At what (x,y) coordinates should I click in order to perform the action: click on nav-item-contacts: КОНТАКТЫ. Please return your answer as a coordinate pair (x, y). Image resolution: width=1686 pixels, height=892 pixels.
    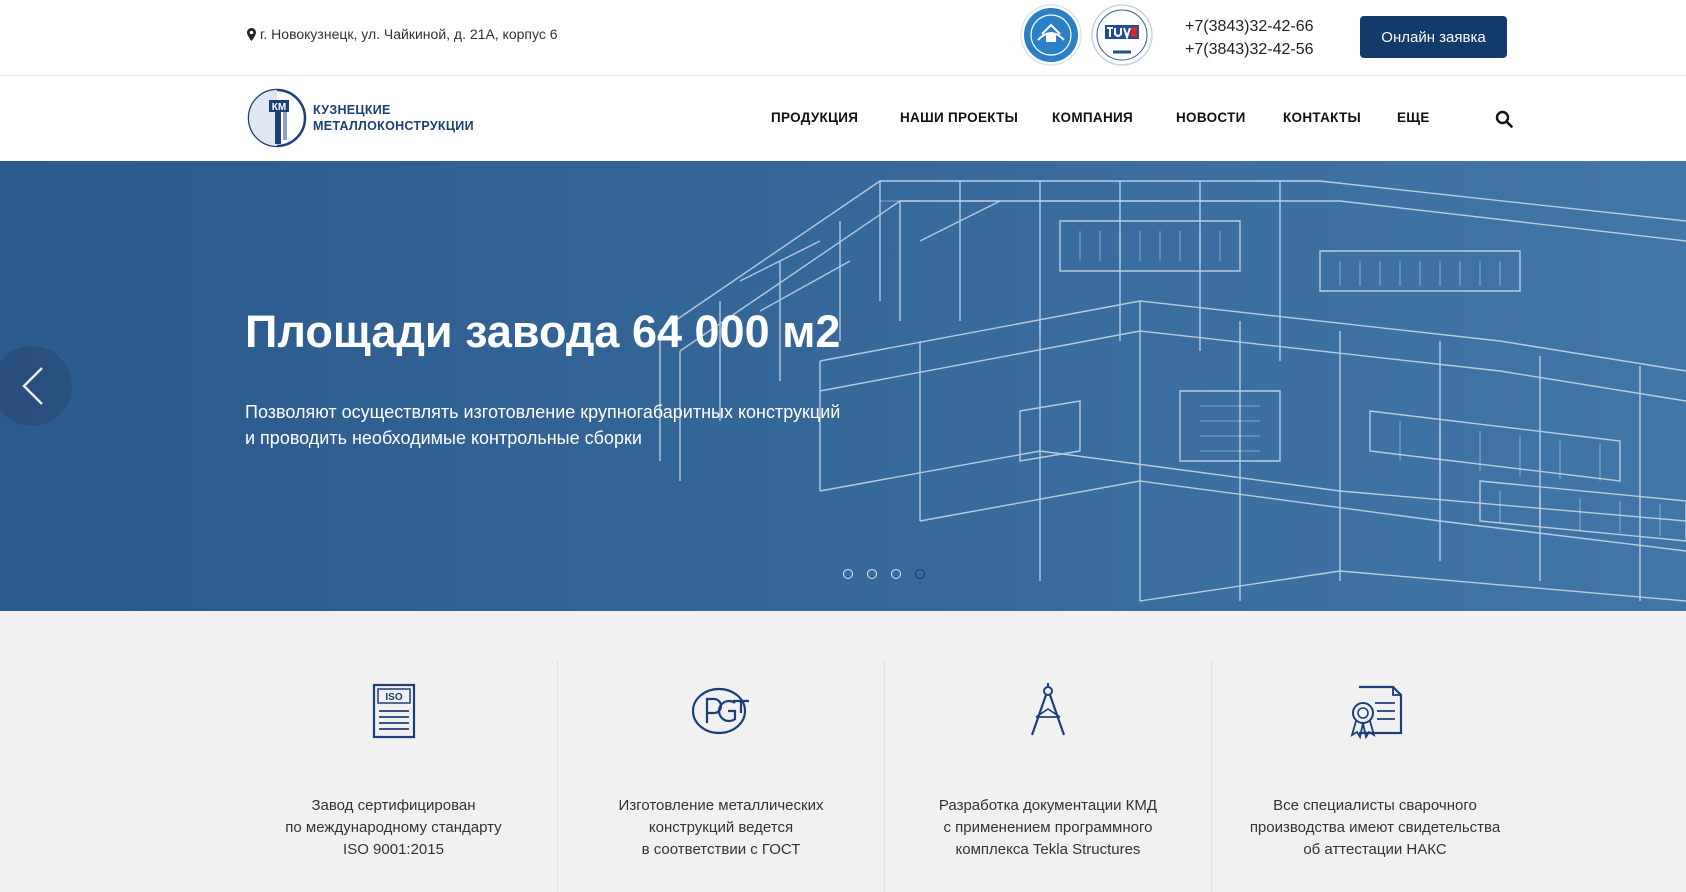
    Looking at the image, I should click on (1322, 117).